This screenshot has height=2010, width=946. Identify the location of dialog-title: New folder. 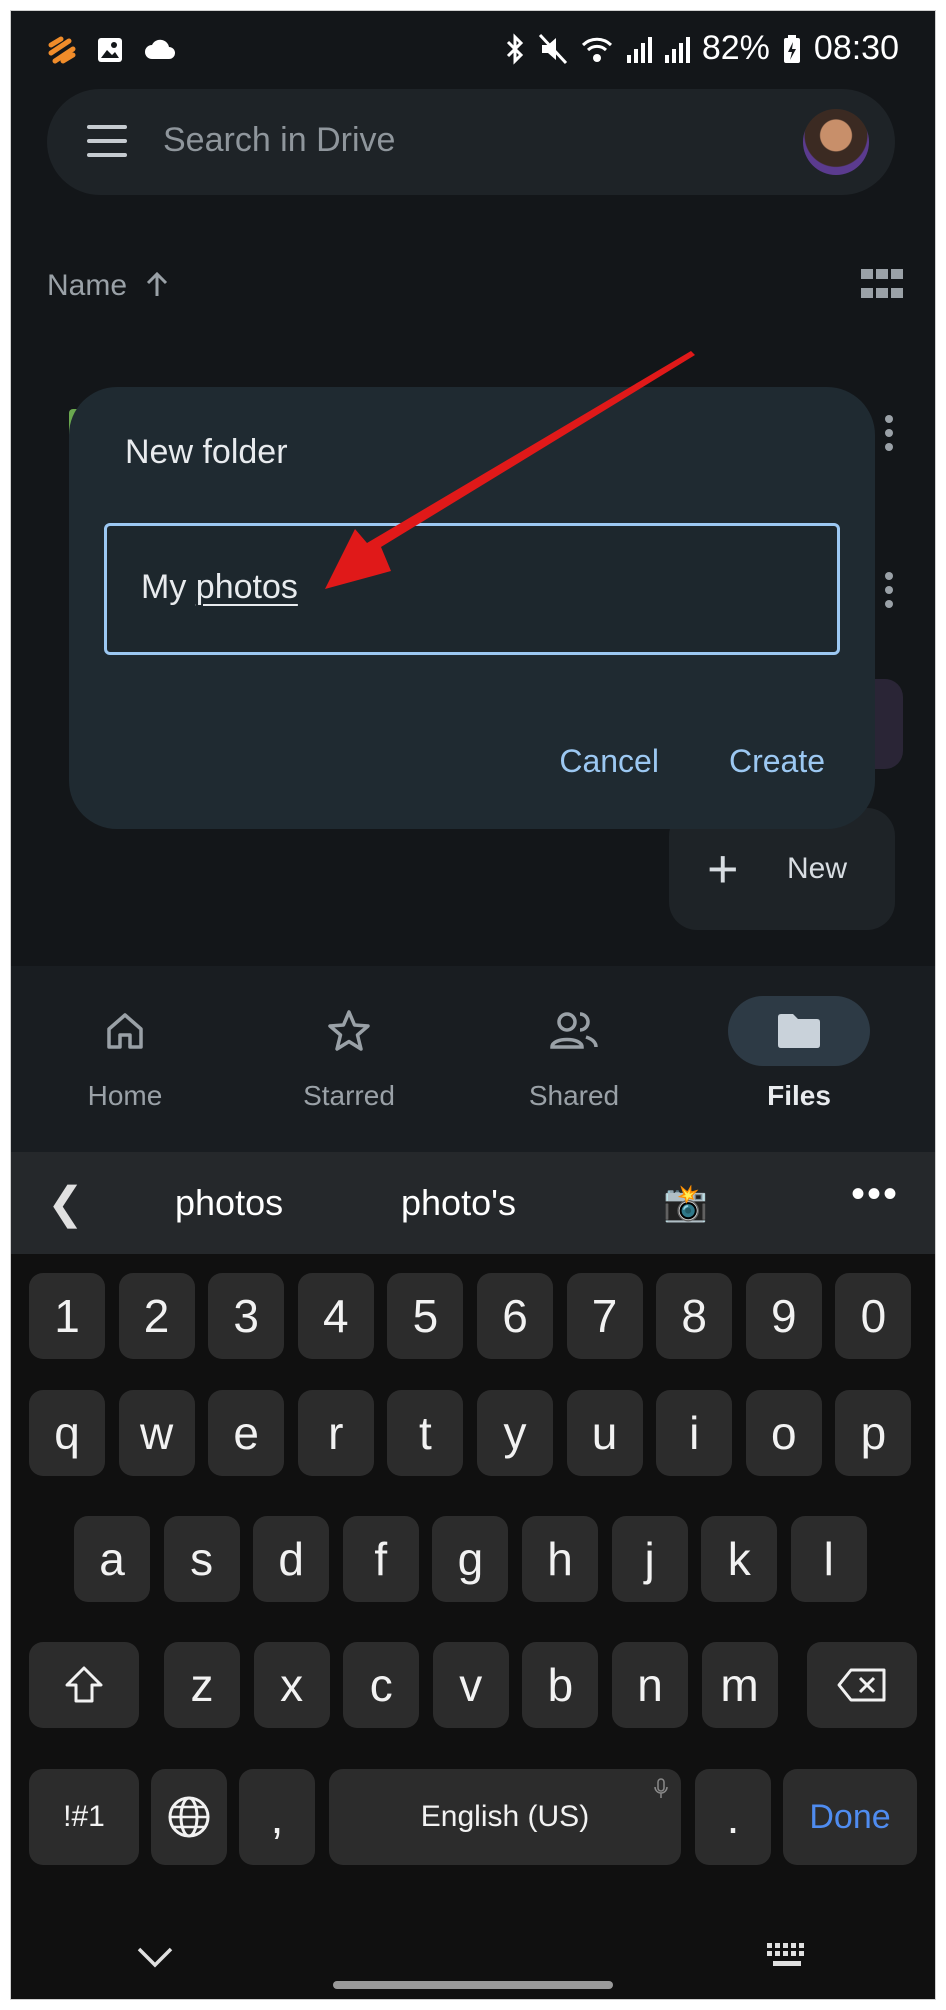
(206, 452).